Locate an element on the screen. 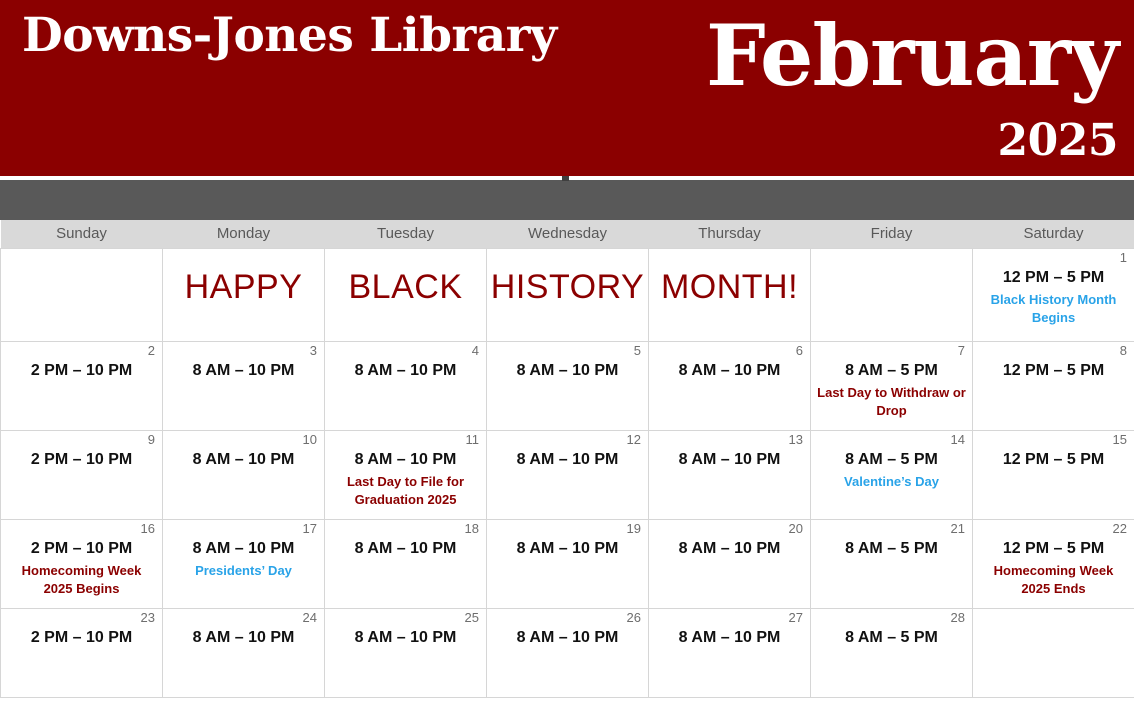 The width and height of the screenshot is (1134, 720). calendar-day-cell: 4 8 AM – 10 PM is located at coordinates (405, 386).